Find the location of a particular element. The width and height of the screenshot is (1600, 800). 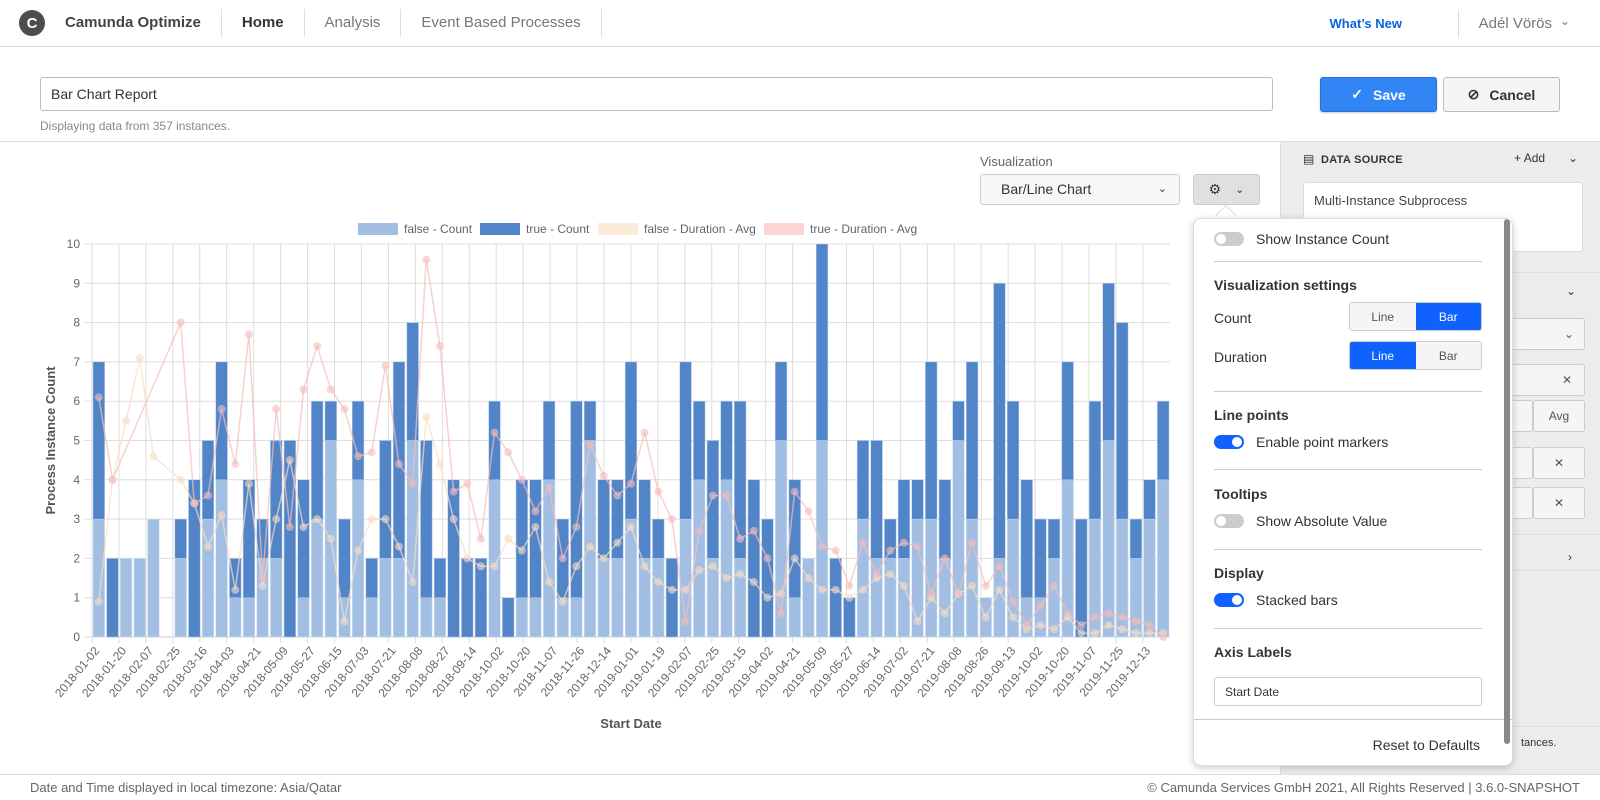

aggregation-label: Avg is located at coordinates (1559, 416).